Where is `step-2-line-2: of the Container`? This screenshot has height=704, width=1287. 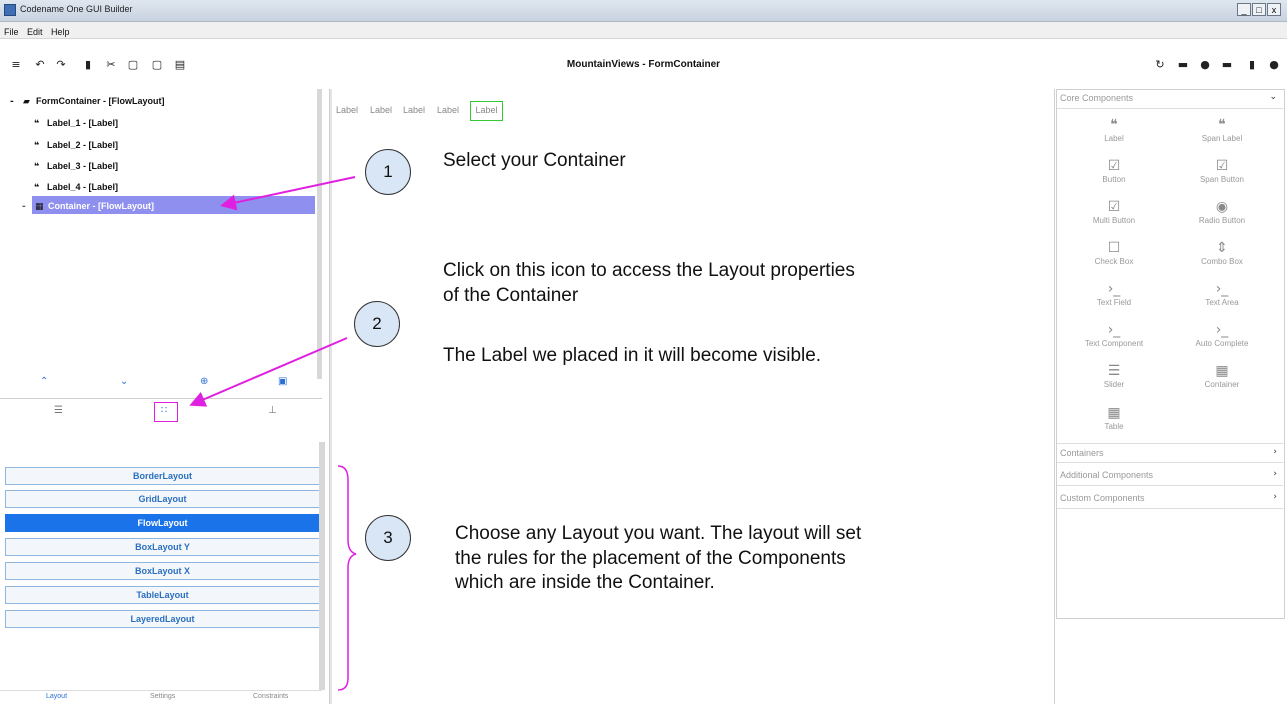 step-2-line-2: of the Container is located at coordinates (511, 295).